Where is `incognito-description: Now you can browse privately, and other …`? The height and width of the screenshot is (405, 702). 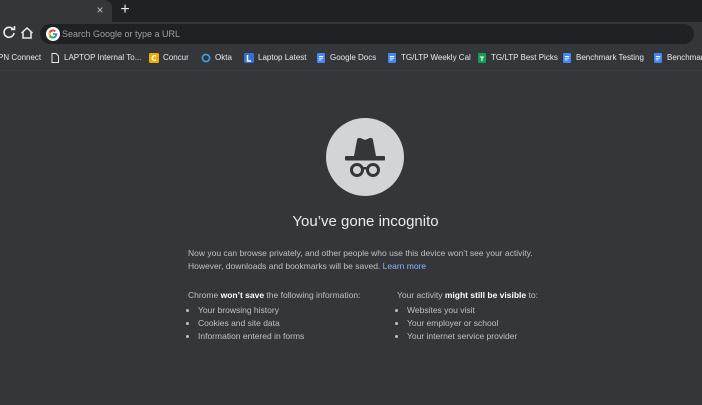 incognito-description: Now you can browse privately, and other … is located at coordinates (368, 260).